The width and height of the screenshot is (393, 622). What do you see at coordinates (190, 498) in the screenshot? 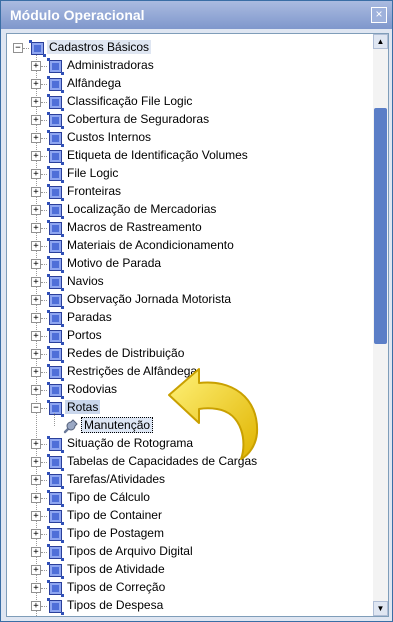
I see `tree-item-tipo-de-c-lculo: + Tipo de Cálculo` at bounding box center [190, 498].